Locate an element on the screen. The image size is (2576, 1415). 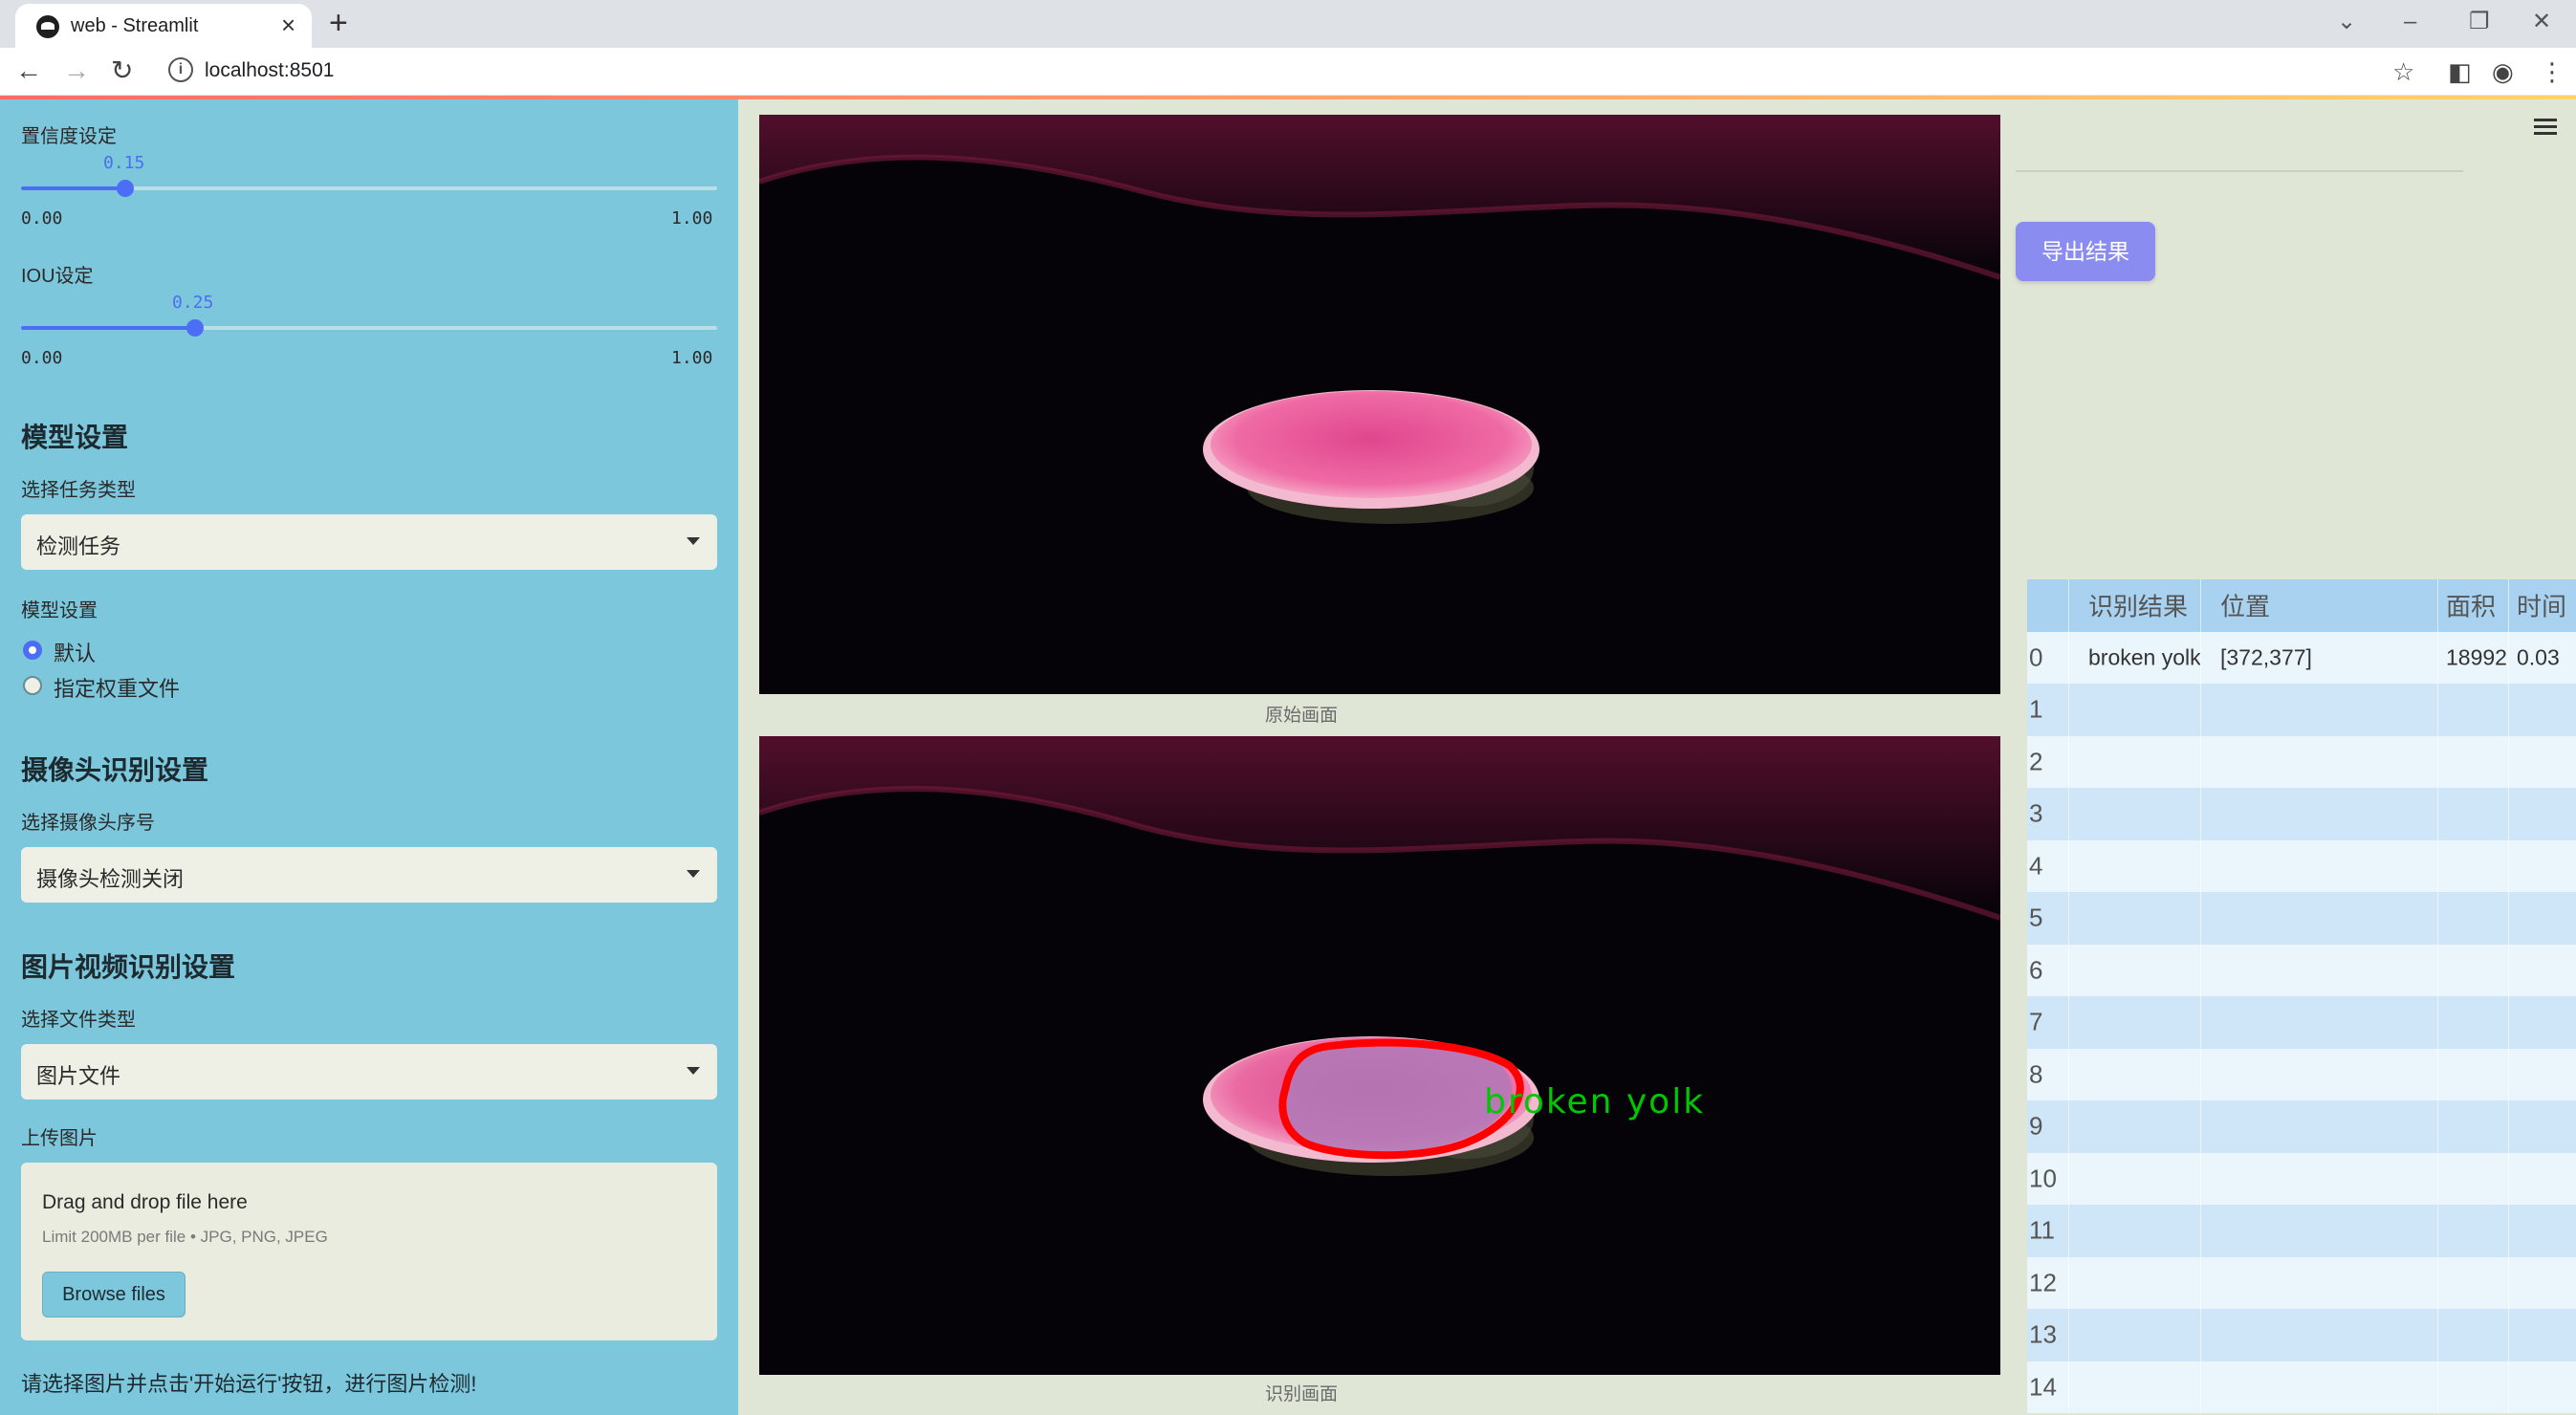
cell-text: broken yolk is located at coordinates (2144, 657).